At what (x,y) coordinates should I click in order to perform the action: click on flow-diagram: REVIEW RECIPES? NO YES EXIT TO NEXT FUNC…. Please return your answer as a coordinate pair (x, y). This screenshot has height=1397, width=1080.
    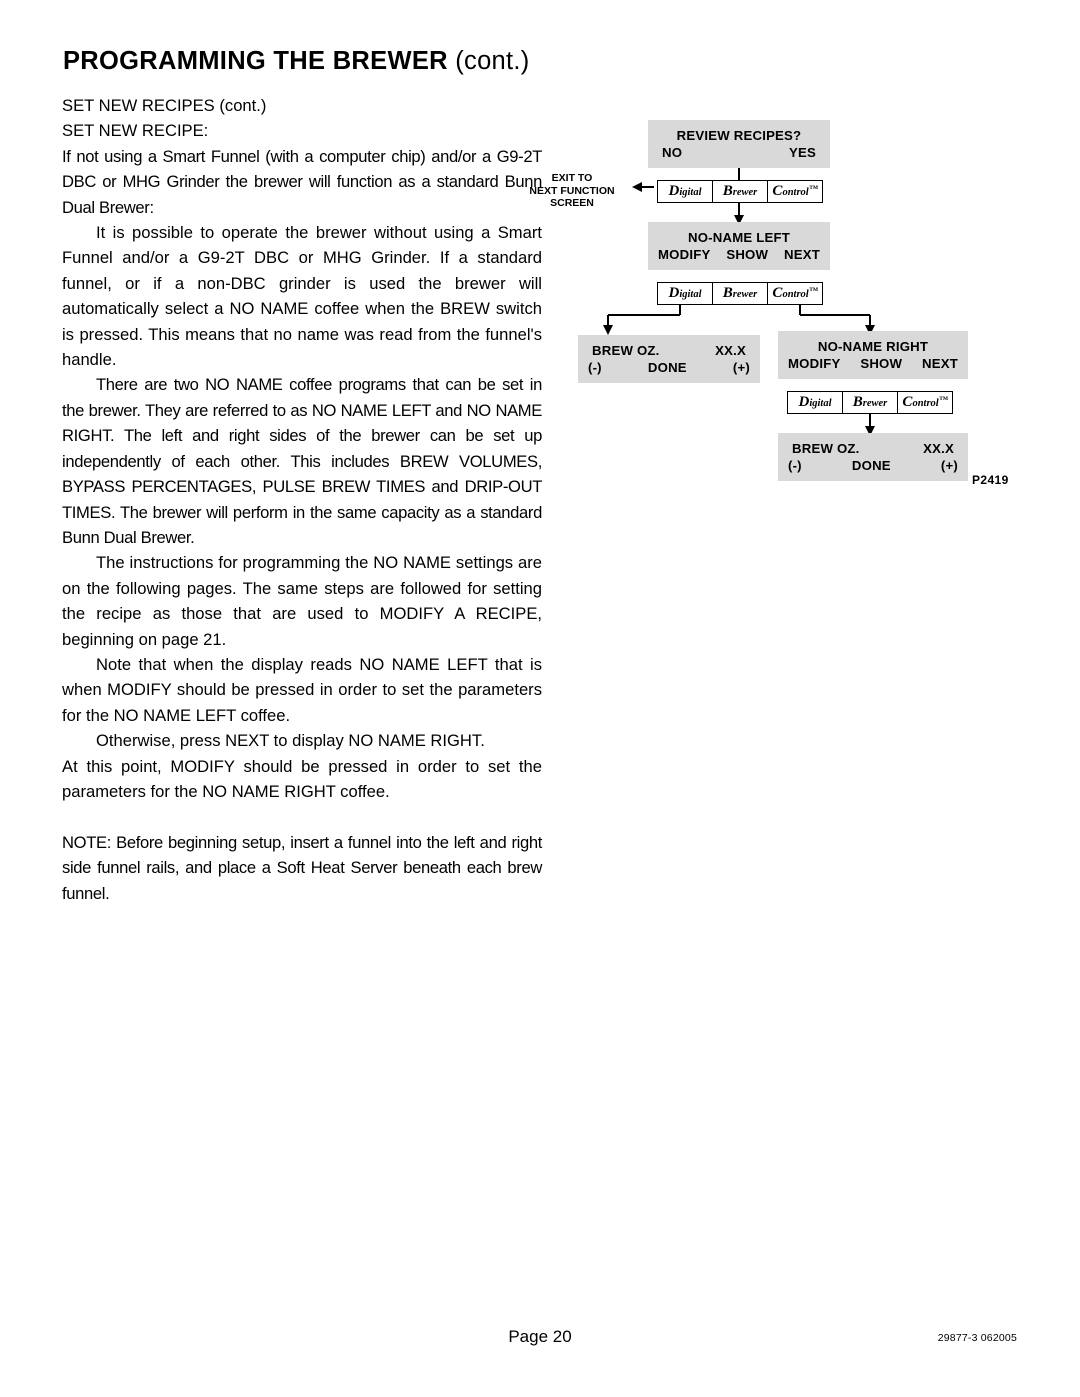
    Looking at the image, I should click on (774, 310).